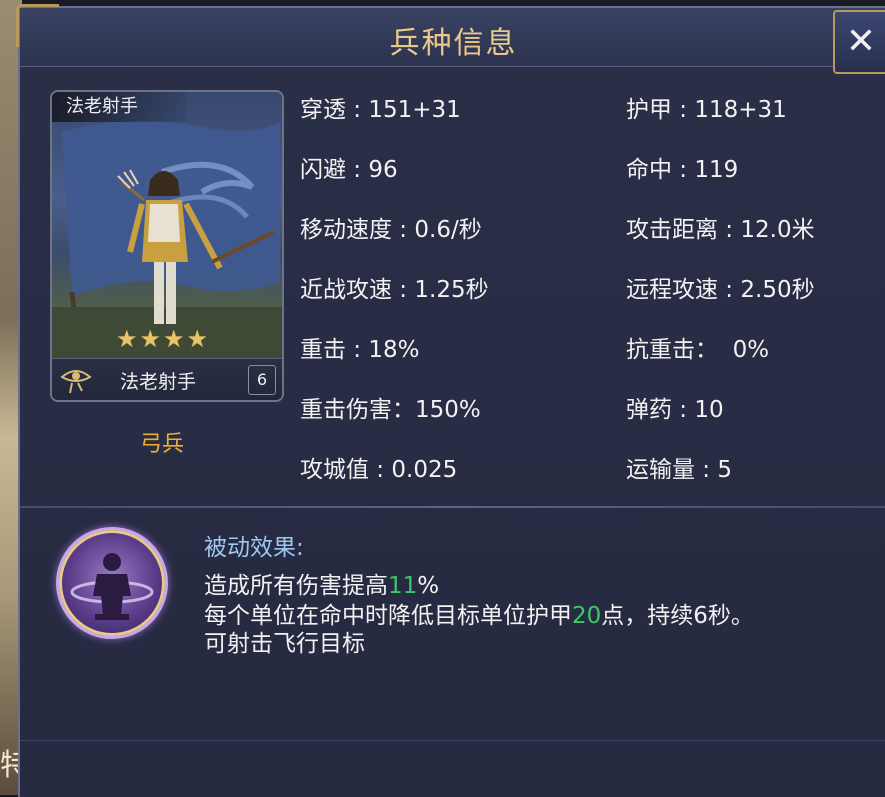 The width and height of the screenshot is (885, 797). I want to click on passive-effect-1: 造成所有伤害提高11%, so click(321, 583).